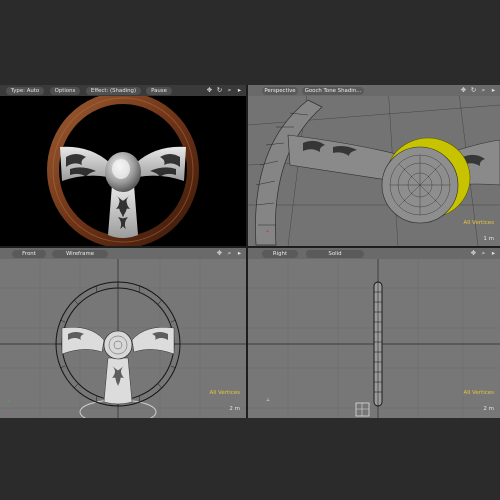 The height and width of the screenshot is (500, 500). What do you see at coordinates (488, 239) in the screenshot?
I see `grid-scale-label: 1 m` at bounding box center [488, 239].